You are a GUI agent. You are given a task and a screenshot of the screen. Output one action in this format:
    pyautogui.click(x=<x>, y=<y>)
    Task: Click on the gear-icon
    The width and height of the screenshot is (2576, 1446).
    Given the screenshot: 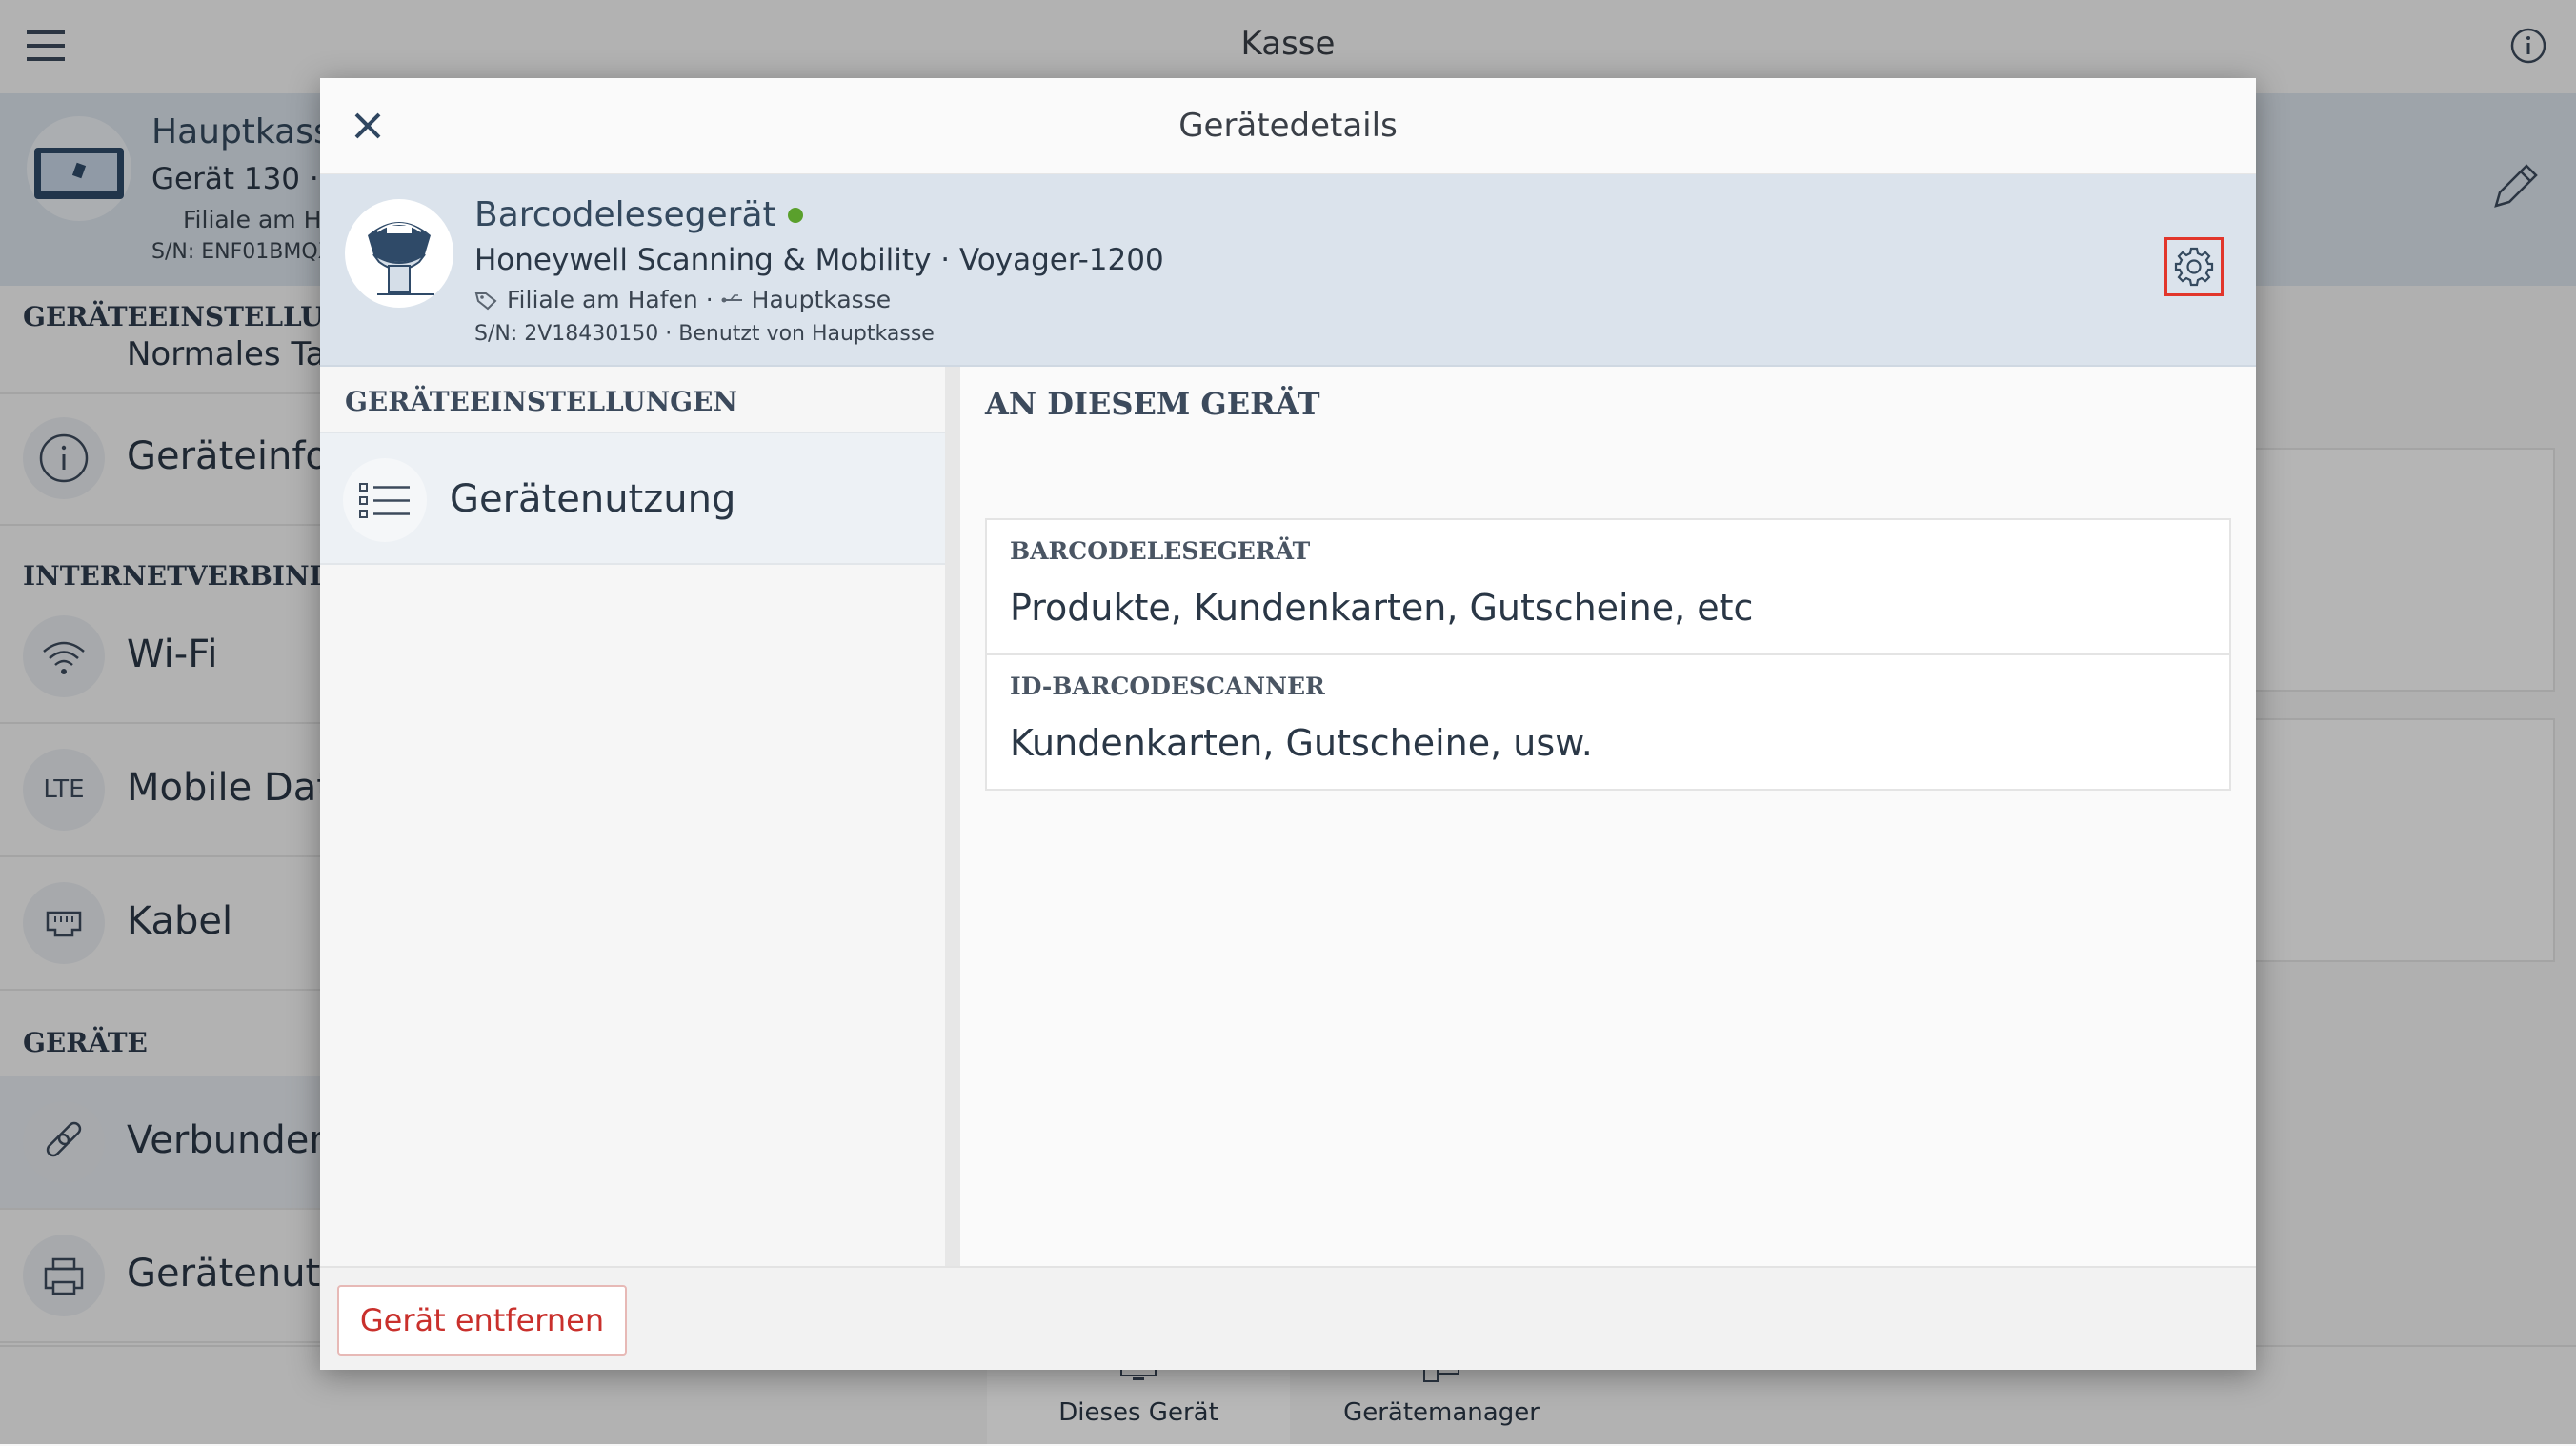 What is the action you would take?
    pyautogui.click(x=2194, y=267)
    